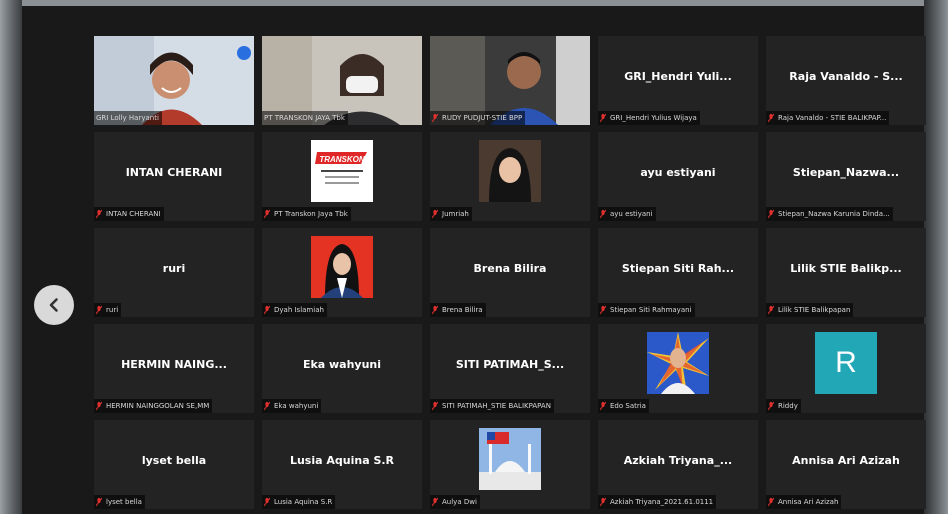 The image size is (948, 514). What do you see at coordinates (127, 118) in the screenshot?
I see `participant-name: GRI Lolly Haryanti` at bounding box center [127, 118].